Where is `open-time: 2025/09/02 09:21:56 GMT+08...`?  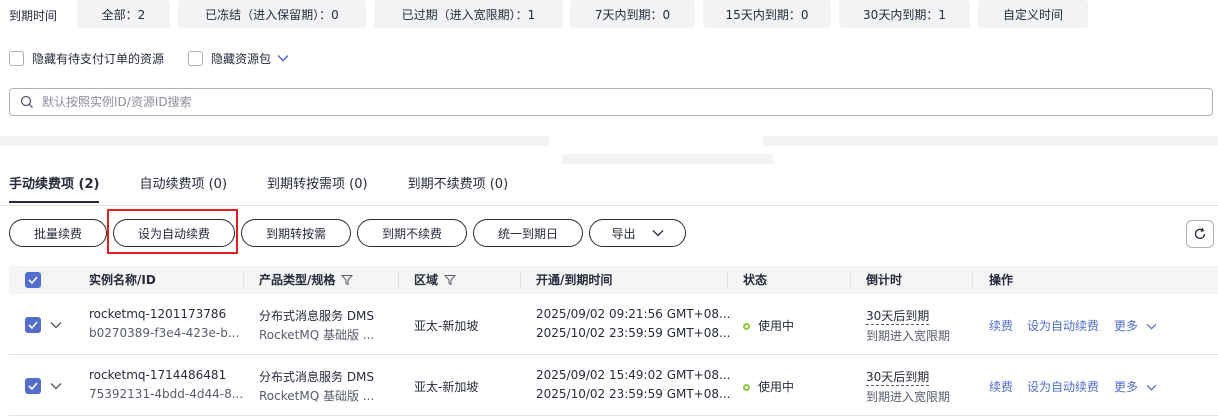
open-time: 2025/09/02 09:21:56 GMT+08... is located at coordinates (633, 314).